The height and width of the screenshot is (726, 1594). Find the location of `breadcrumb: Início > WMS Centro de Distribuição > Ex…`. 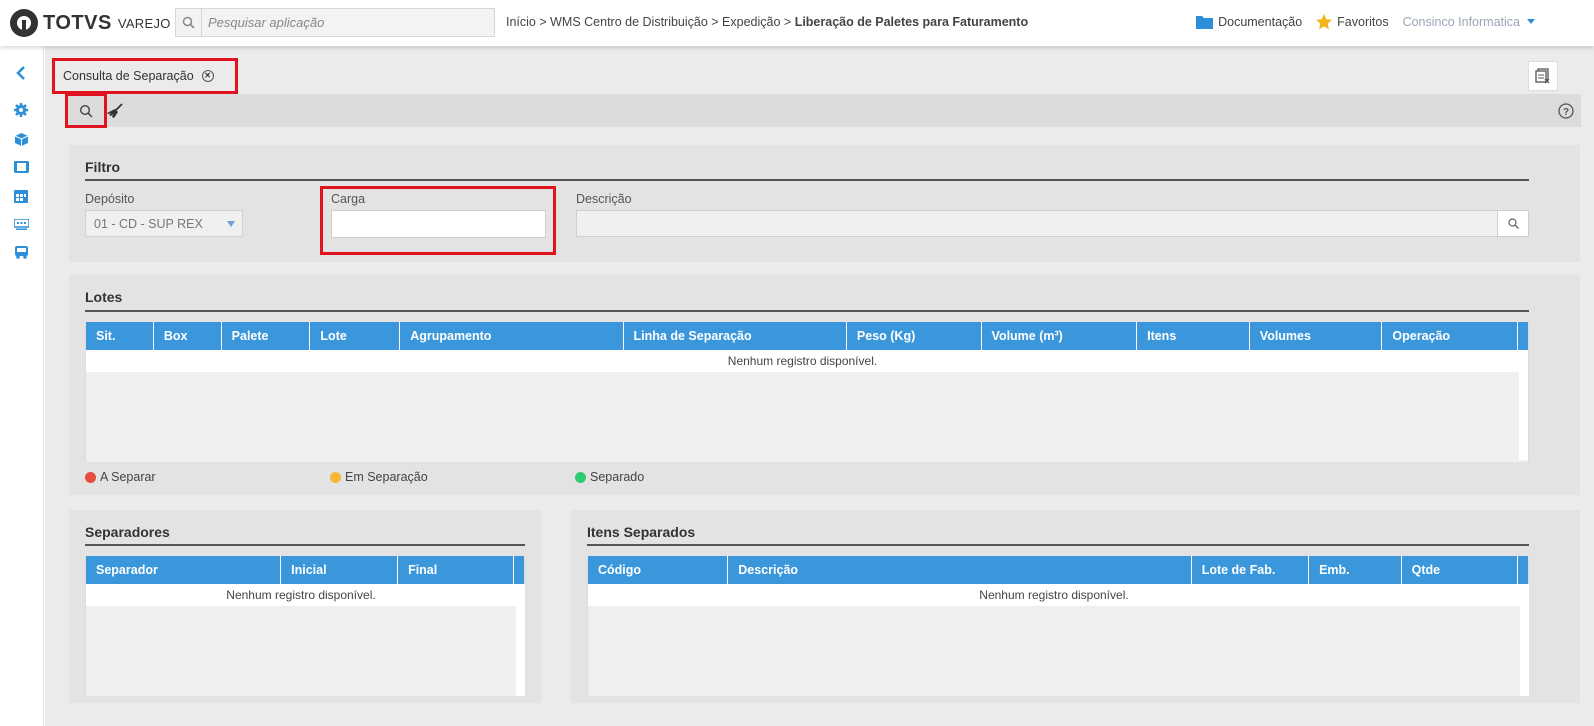

breadcrumb: Início > WMS Centro de Distribuição > Ex… is located at coordinates (767, 22).